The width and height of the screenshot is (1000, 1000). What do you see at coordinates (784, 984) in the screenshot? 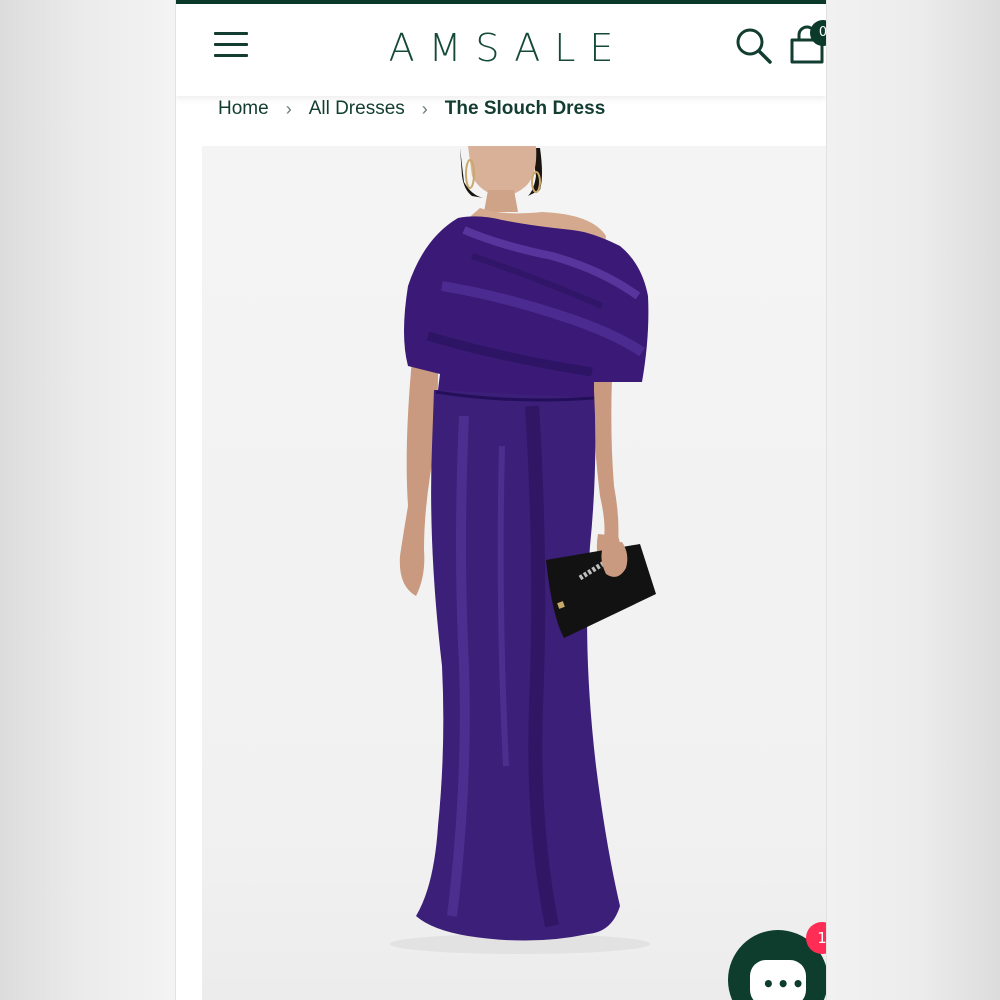
I see `chat-dots: •••` at bounding box center [784, 984].